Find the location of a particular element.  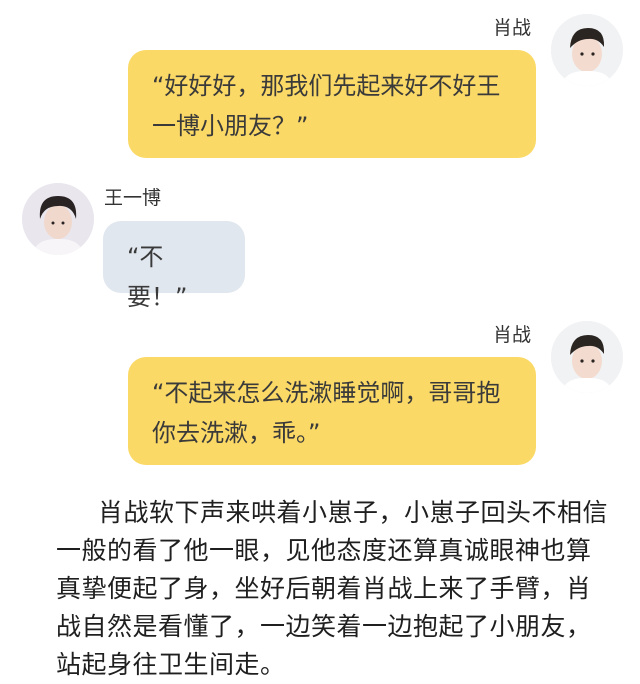

message-bubble: “好好好，那我们先起来好不好王一博小朋友？” is located at coordinates (332, 104).